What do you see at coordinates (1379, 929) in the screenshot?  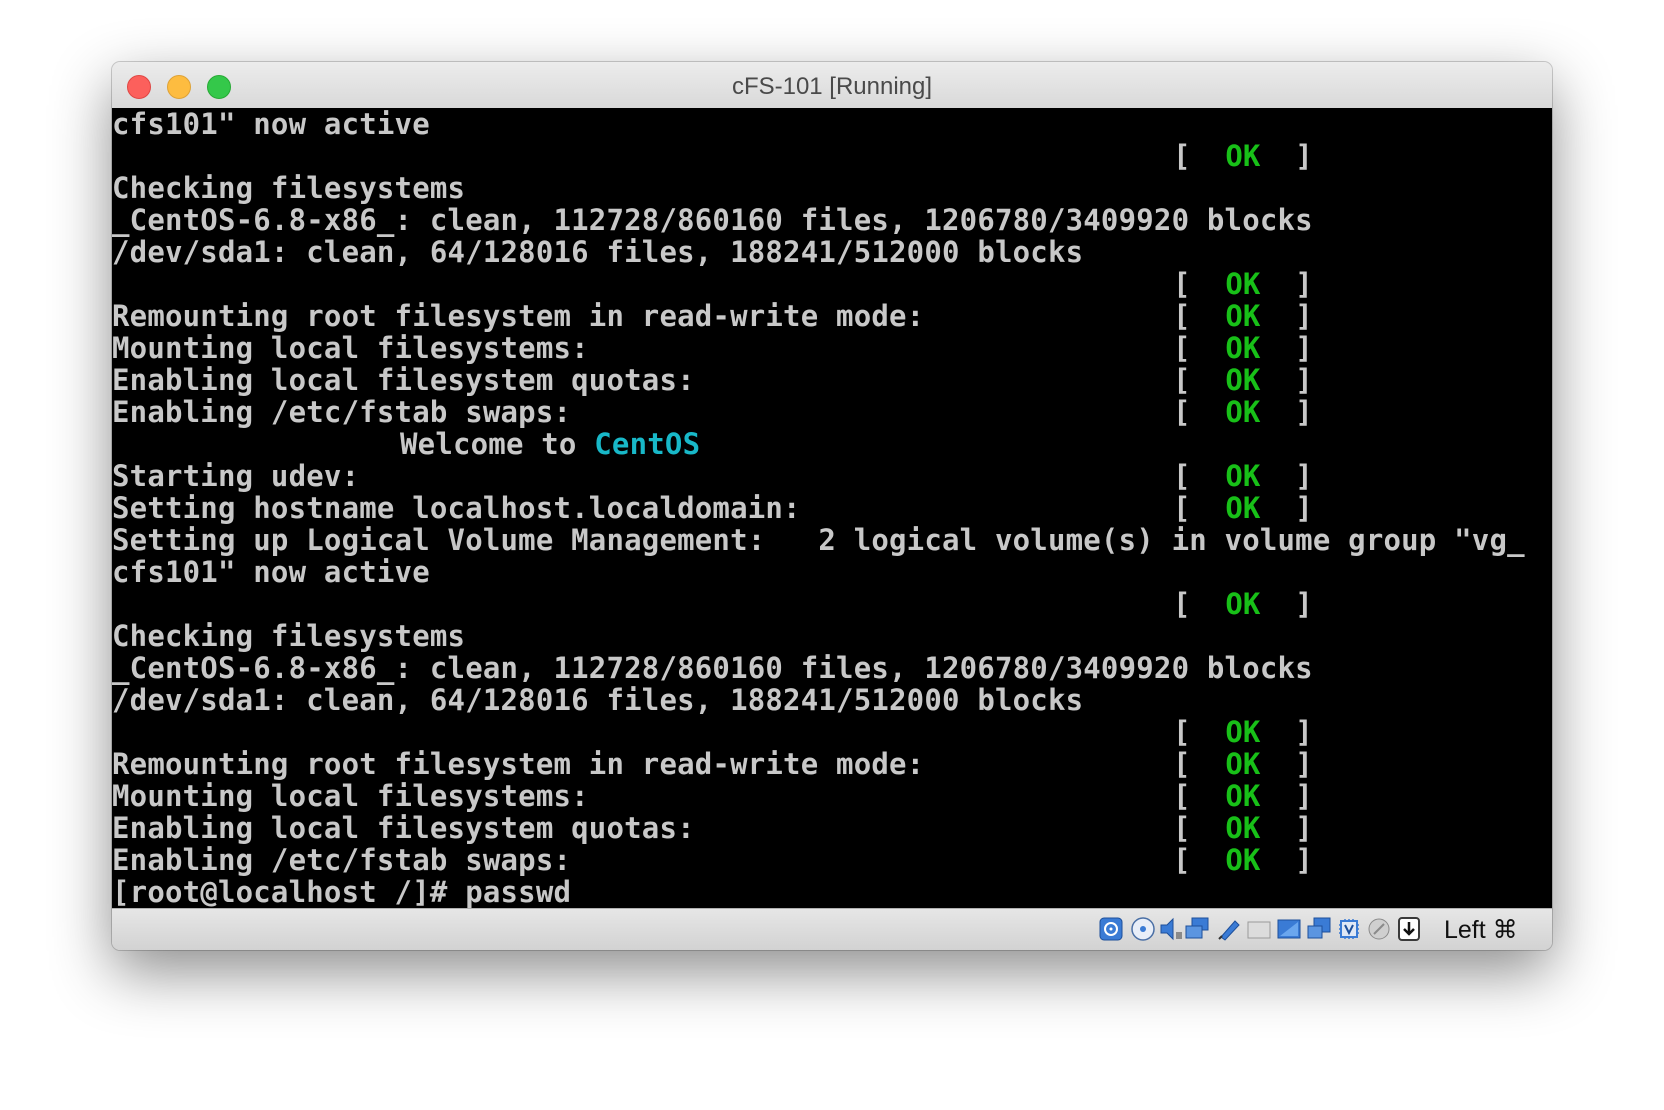 I see `mouse-integration-icon` at bounding box center [1379, 929].